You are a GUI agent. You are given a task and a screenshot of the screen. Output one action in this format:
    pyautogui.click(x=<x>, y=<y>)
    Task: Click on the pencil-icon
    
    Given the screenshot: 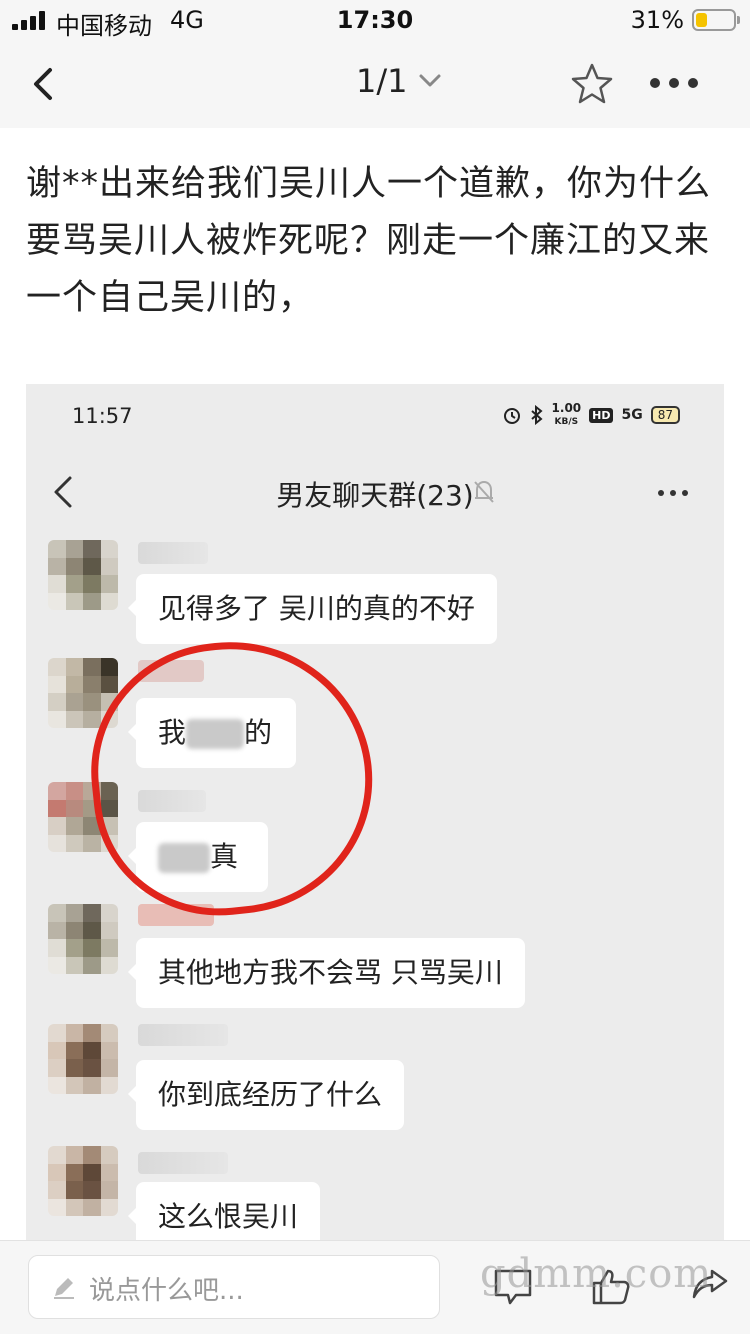 What is the action you would take?
    pyautogui.click(x=64, y=1288)
    